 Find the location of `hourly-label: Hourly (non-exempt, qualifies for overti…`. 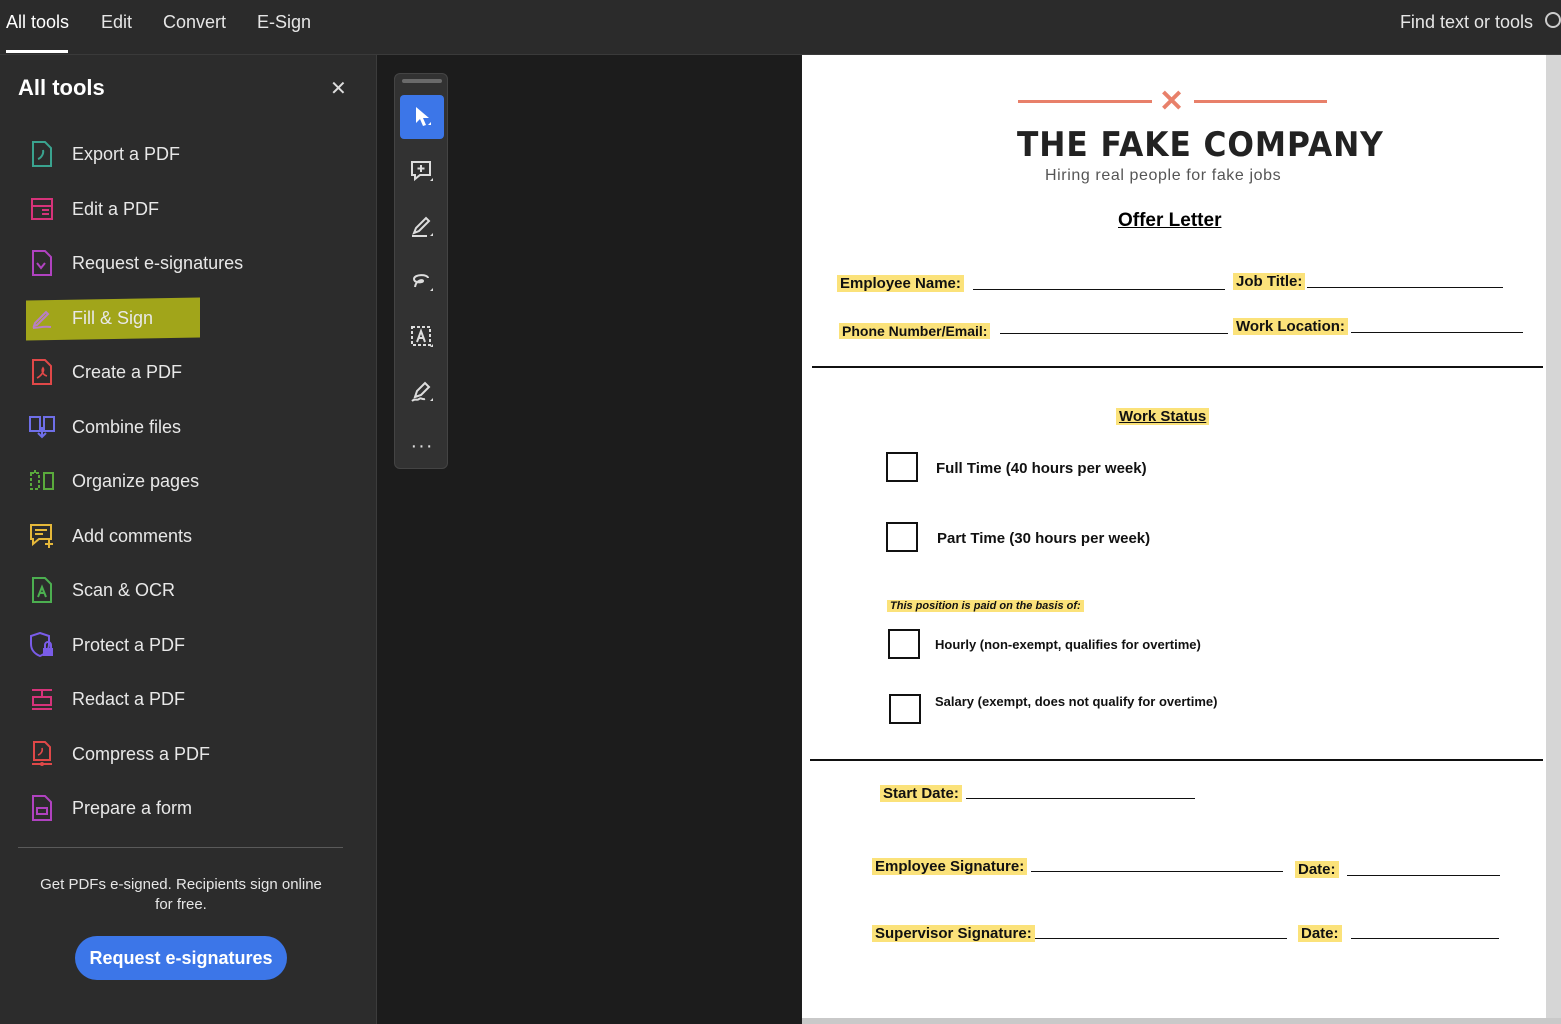

hourly-label: Hourly (non-exempt, qualifies for overti… is located at coordinates (1068, 644).